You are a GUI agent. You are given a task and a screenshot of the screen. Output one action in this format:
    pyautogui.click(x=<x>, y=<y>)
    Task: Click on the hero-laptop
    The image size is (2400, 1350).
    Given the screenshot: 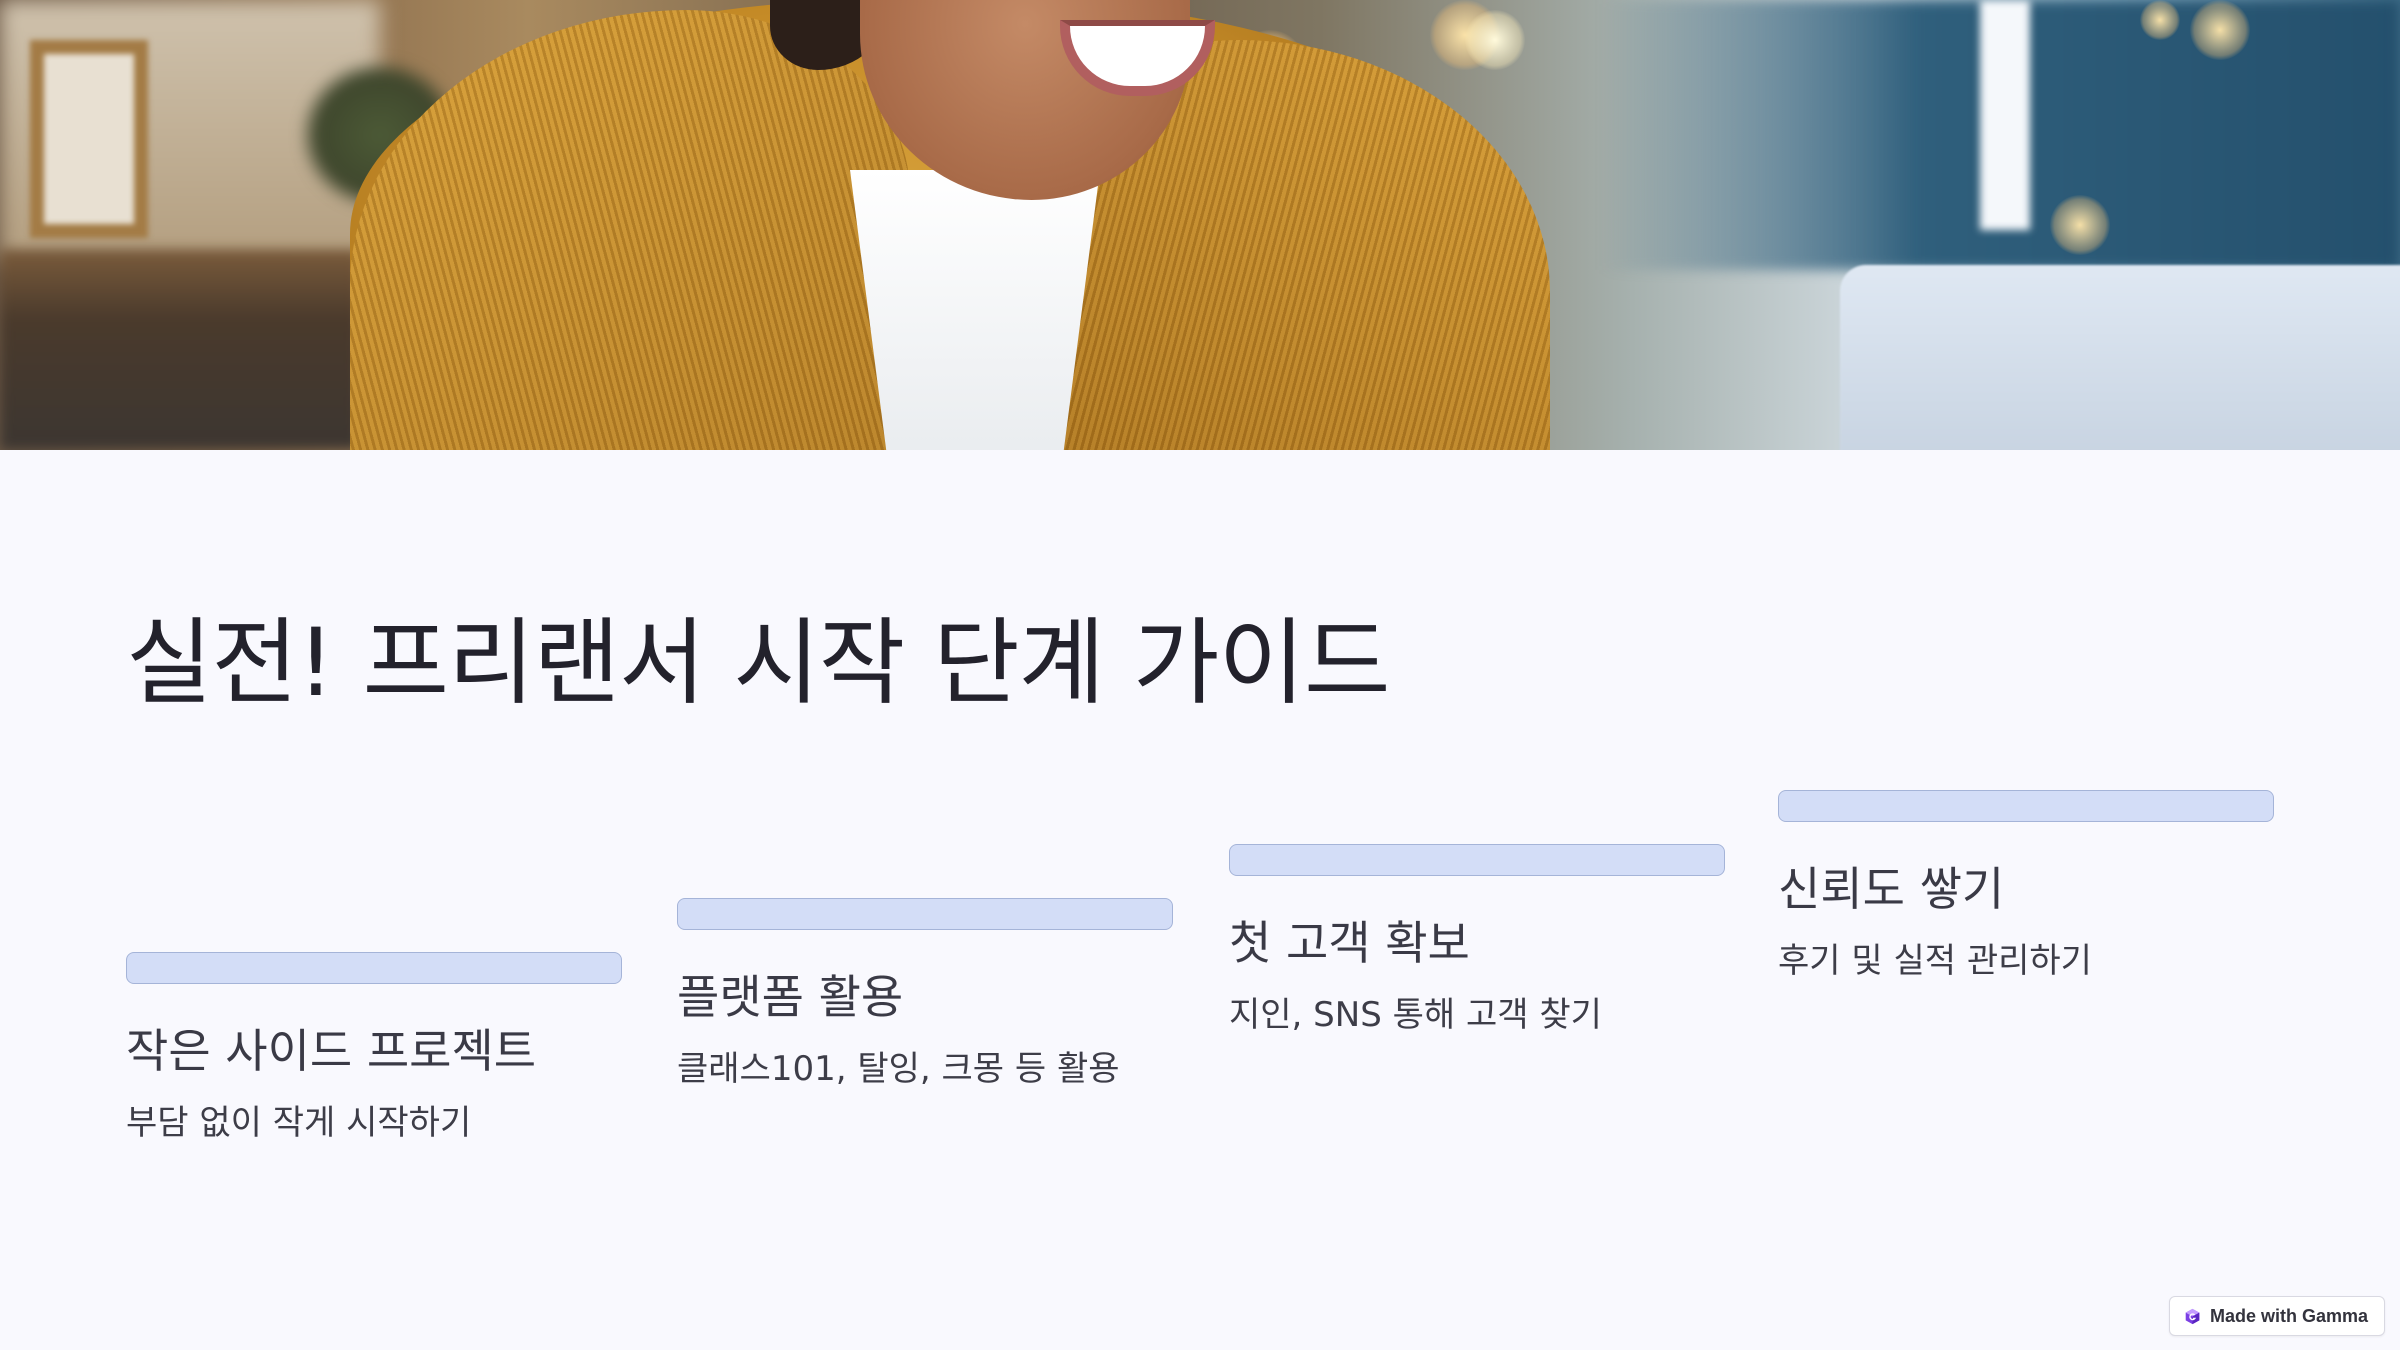 What is the action you would take?
    pyautogui.click(x=2120, y=357)
    